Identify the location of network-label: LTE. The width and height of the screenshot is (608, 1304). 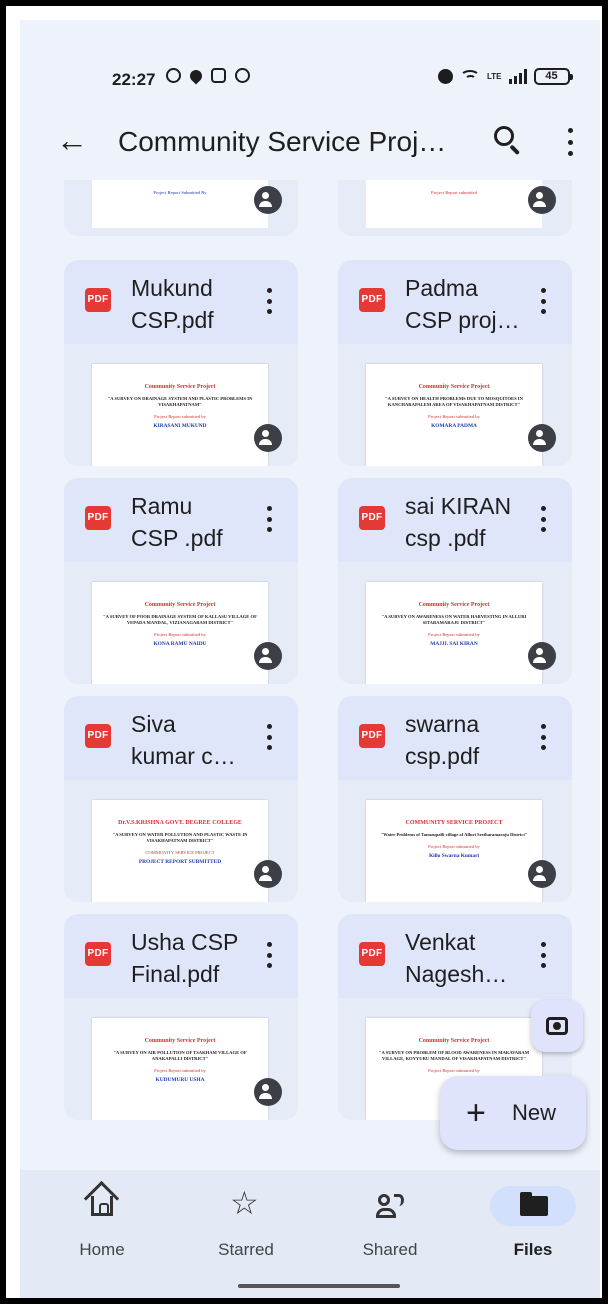
(494, 76).